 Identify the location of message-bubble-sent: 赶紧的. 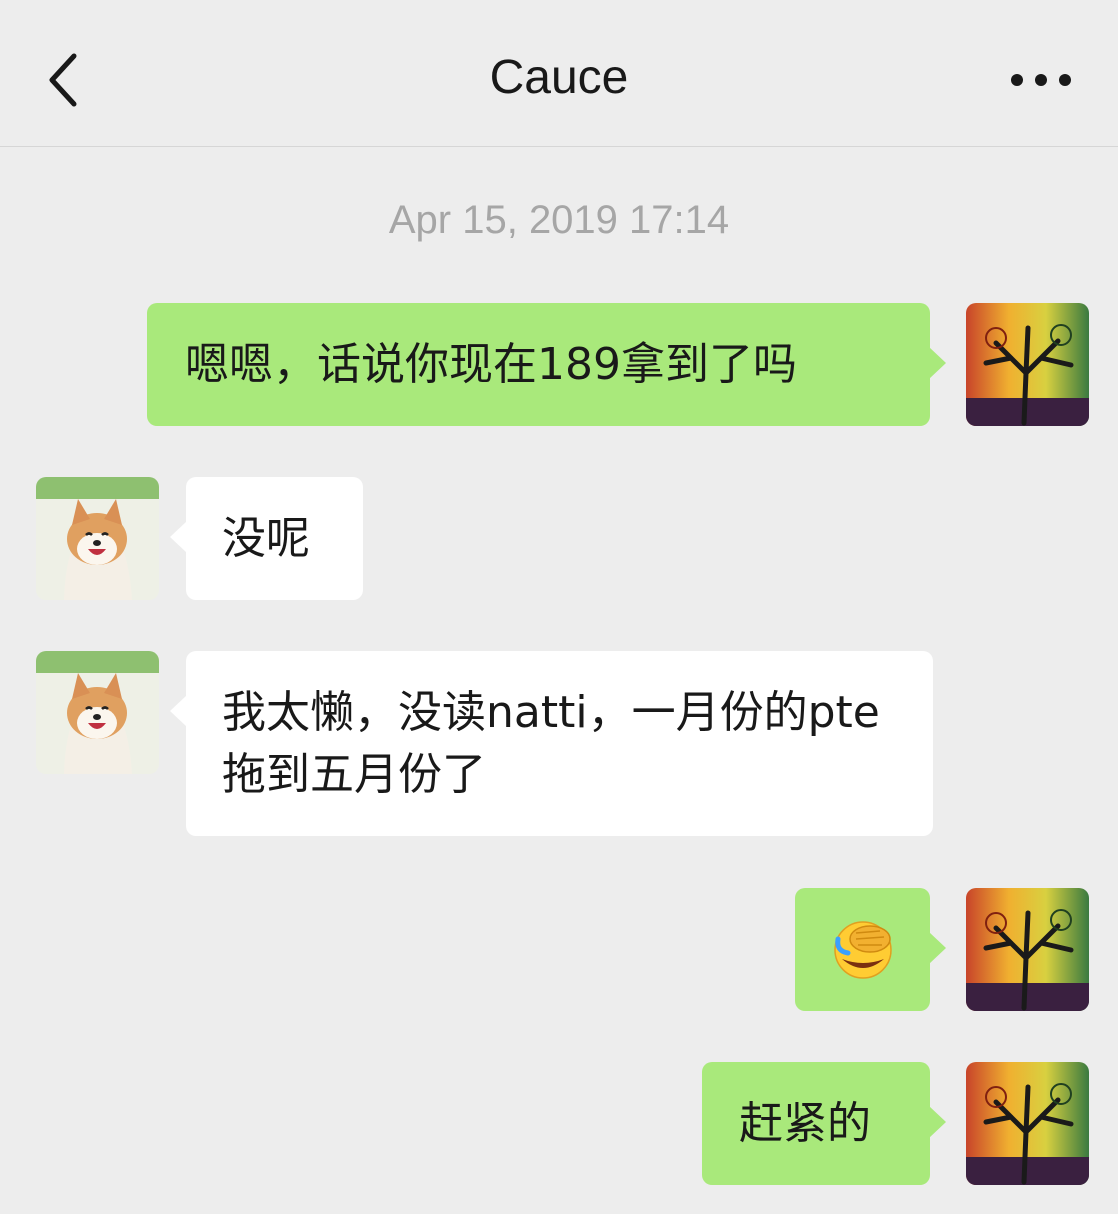
(824, 1123).